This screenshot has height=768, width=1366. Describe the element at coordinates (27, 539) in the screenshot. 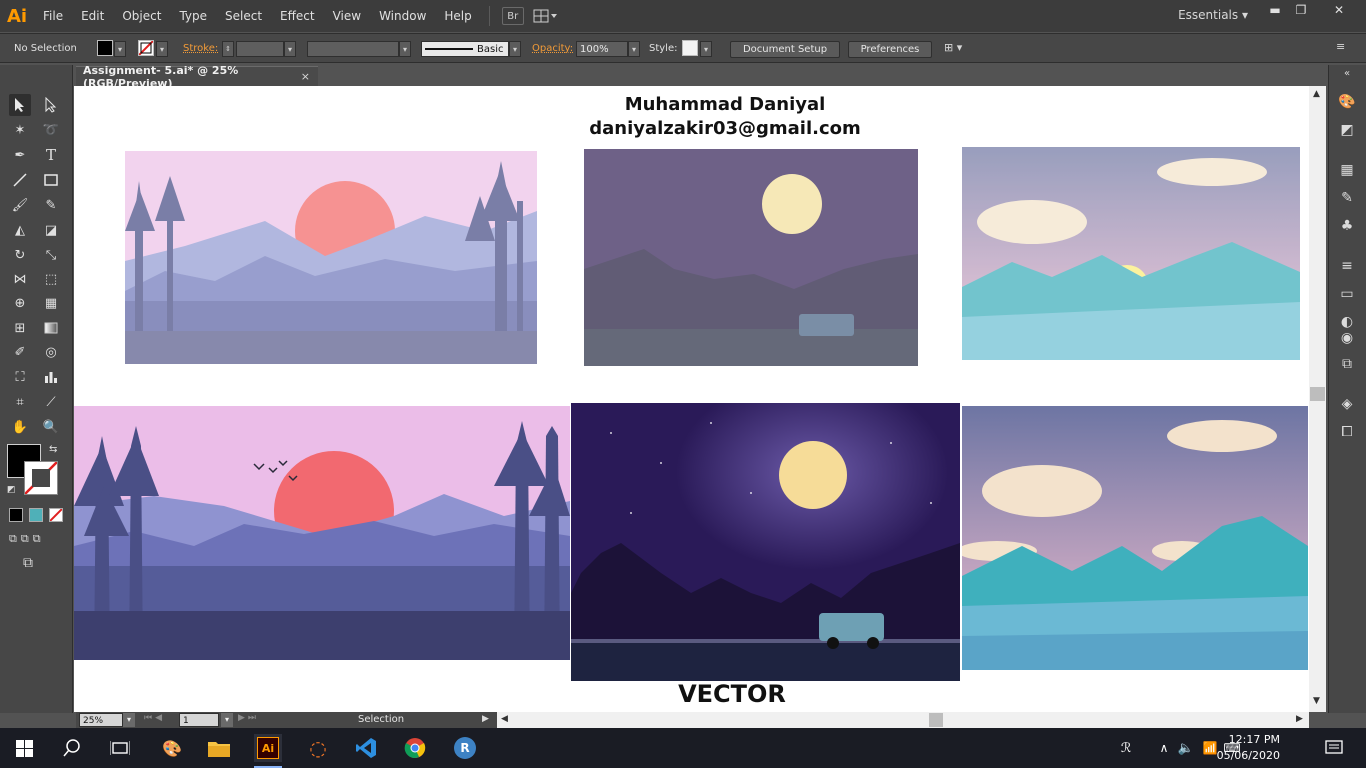

I see `drawing-modes-icon: ⧉⧉⧉` at that location.